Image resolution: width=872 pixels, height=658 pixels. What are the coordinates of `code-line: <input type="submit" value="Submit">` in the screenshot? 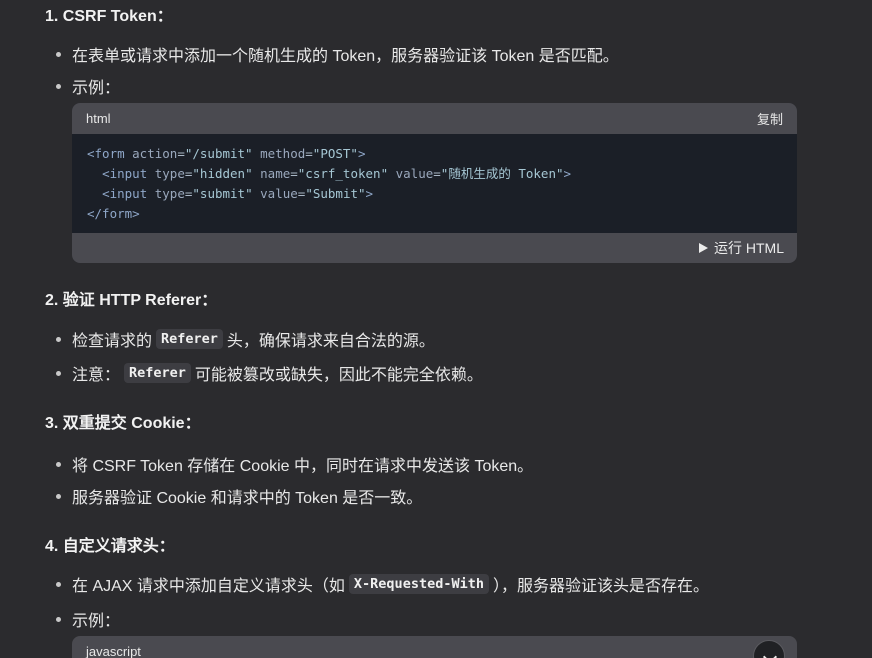 It's located at (238, 193).